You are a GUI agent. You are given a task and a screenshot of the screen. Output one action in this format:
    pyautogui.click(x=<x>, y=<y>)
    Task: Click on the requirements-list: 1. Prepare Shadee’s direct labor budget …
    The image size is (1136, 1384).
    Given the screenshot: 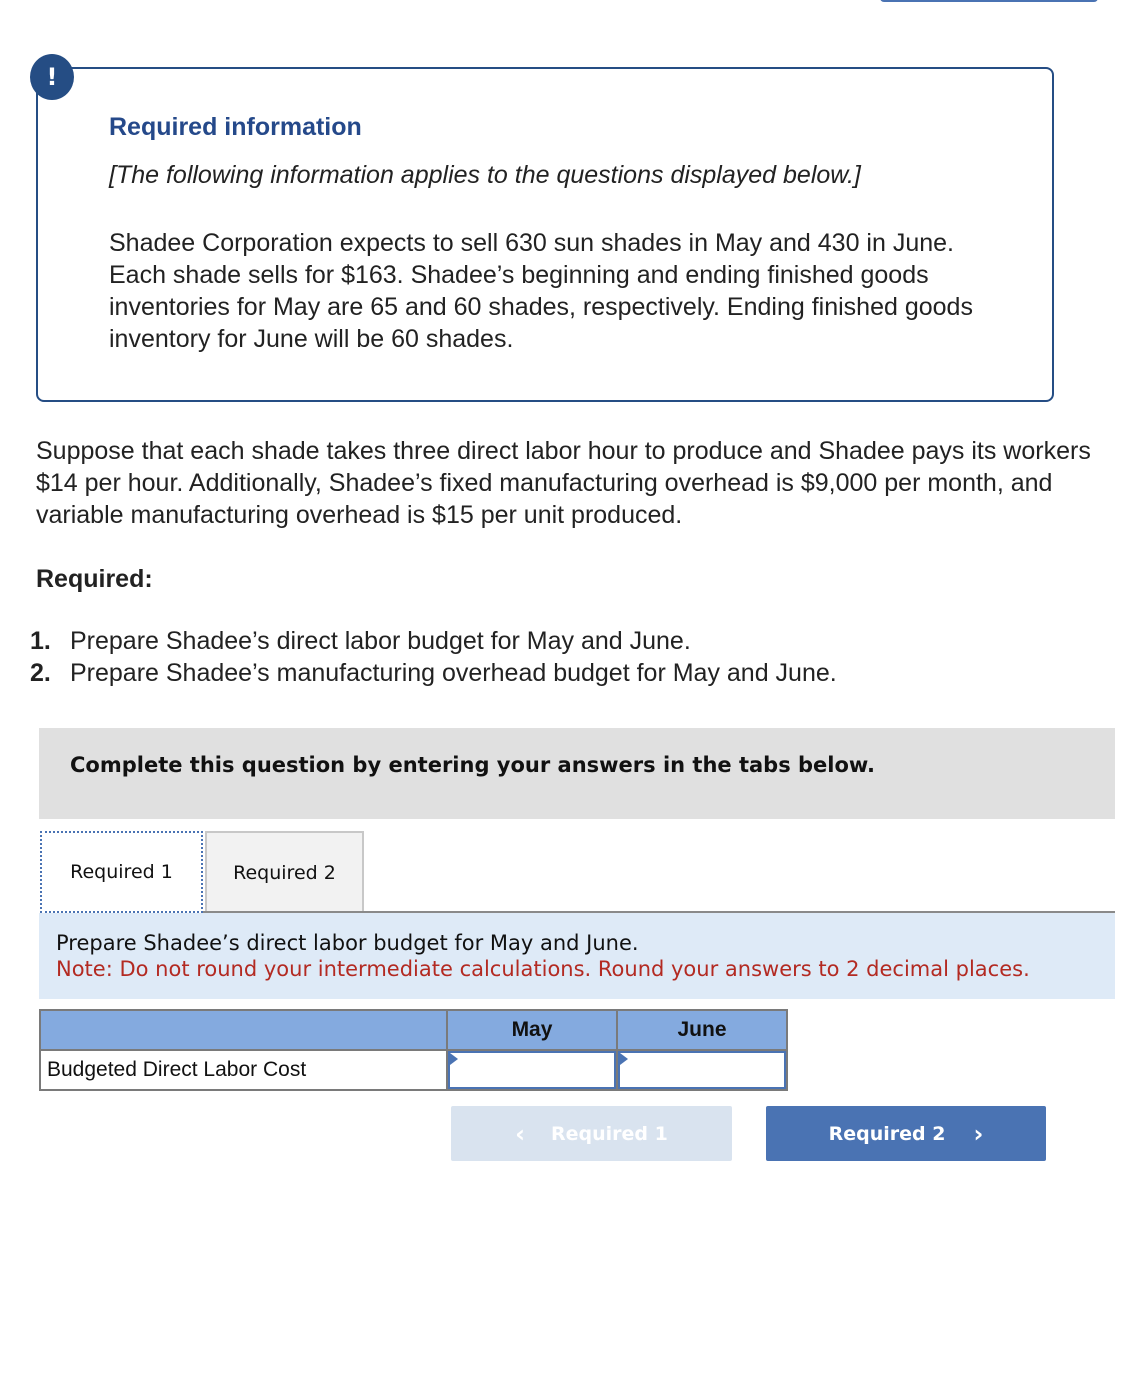 What is the action you would take?
    pyautogui.click(x=433, y=657)
    